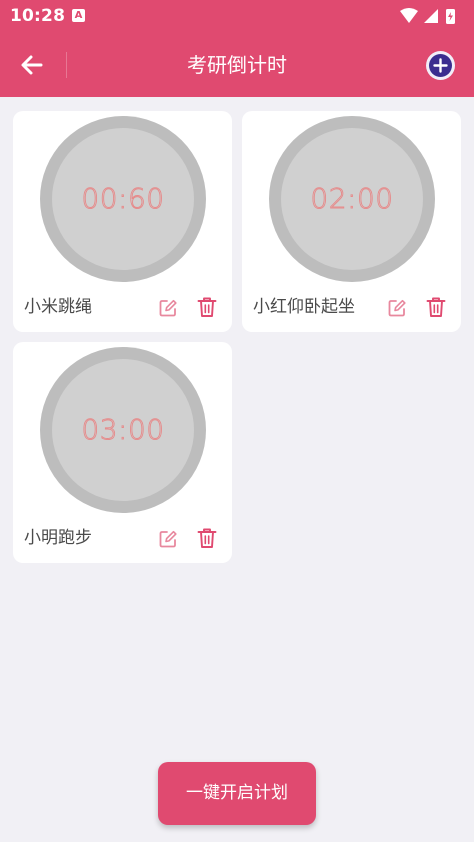 The height and width of the screenshot is (842, 474). I want to click on timer-name: 小米跳绳, so click(58, 307).